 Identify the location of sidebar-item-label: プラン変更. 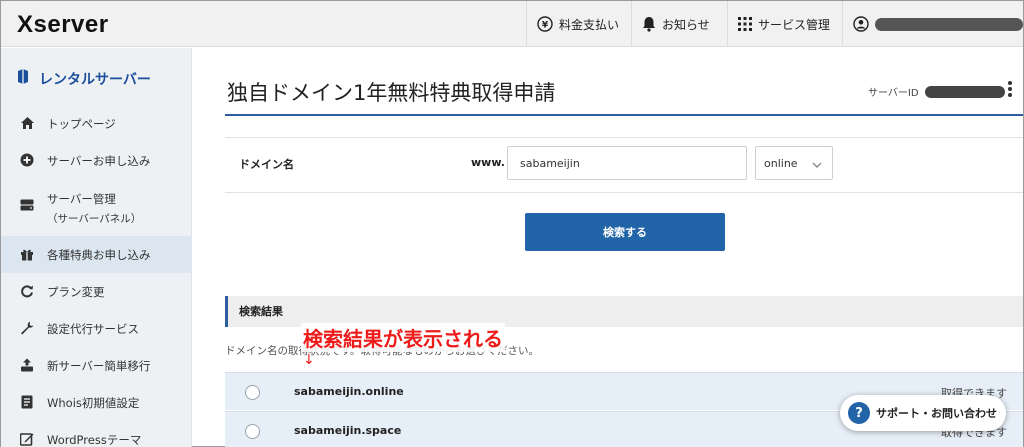
(76, 292).